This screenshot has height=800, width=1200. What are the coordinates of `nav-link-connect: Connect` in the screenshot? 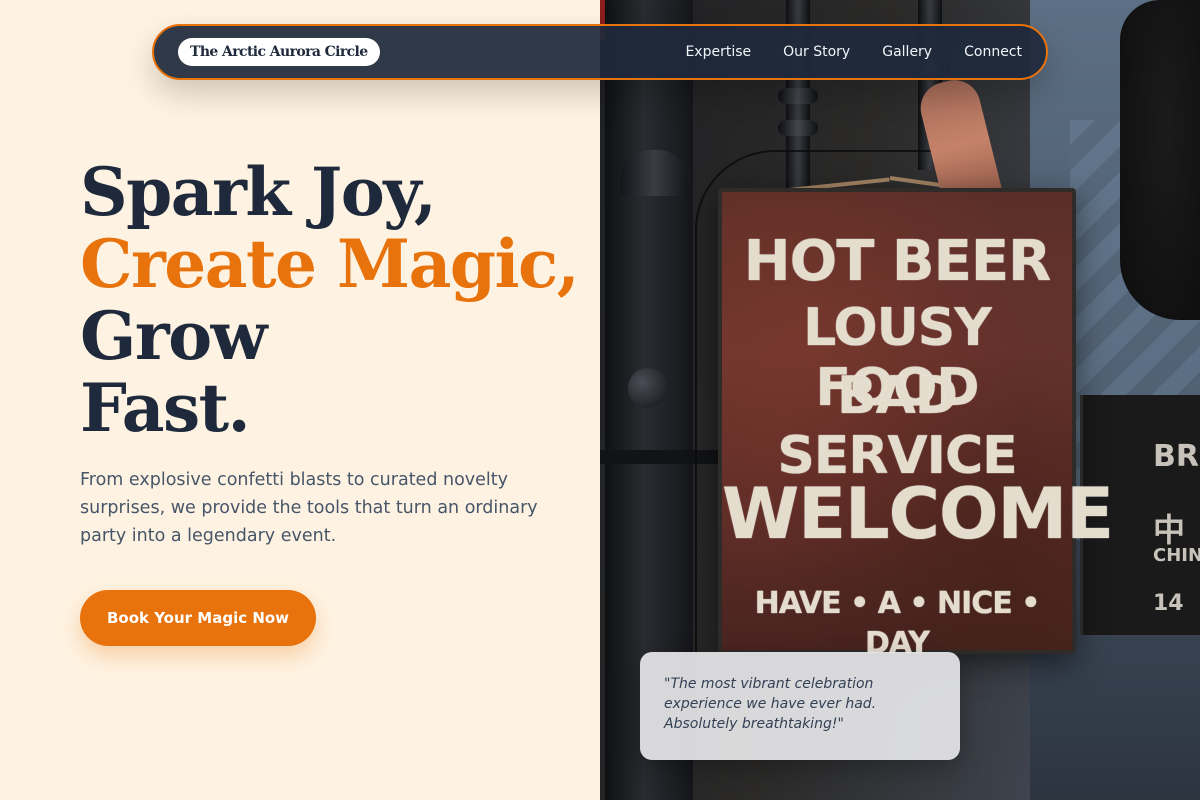 It's located at (993, 52).